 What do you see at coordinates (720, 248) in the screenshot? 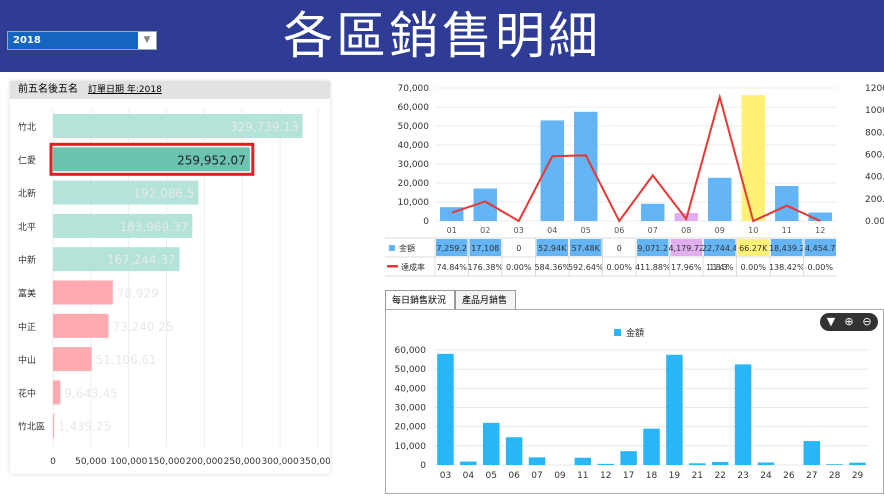
I see `table-amount-cell: 22,744.4` at bounding box center [720, 248].